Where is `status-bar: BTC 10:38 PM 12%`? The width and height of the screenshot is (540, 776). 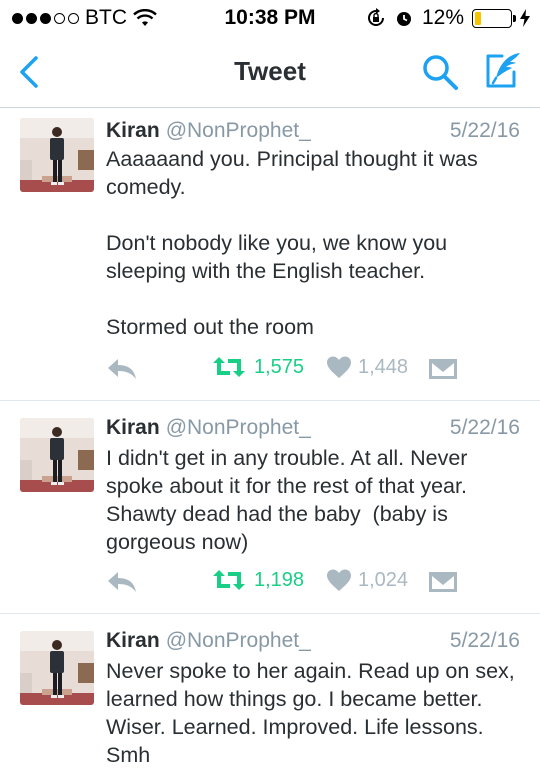
status-bar: BTC 10:38 PM 12% is located at coordinates (270, 18).